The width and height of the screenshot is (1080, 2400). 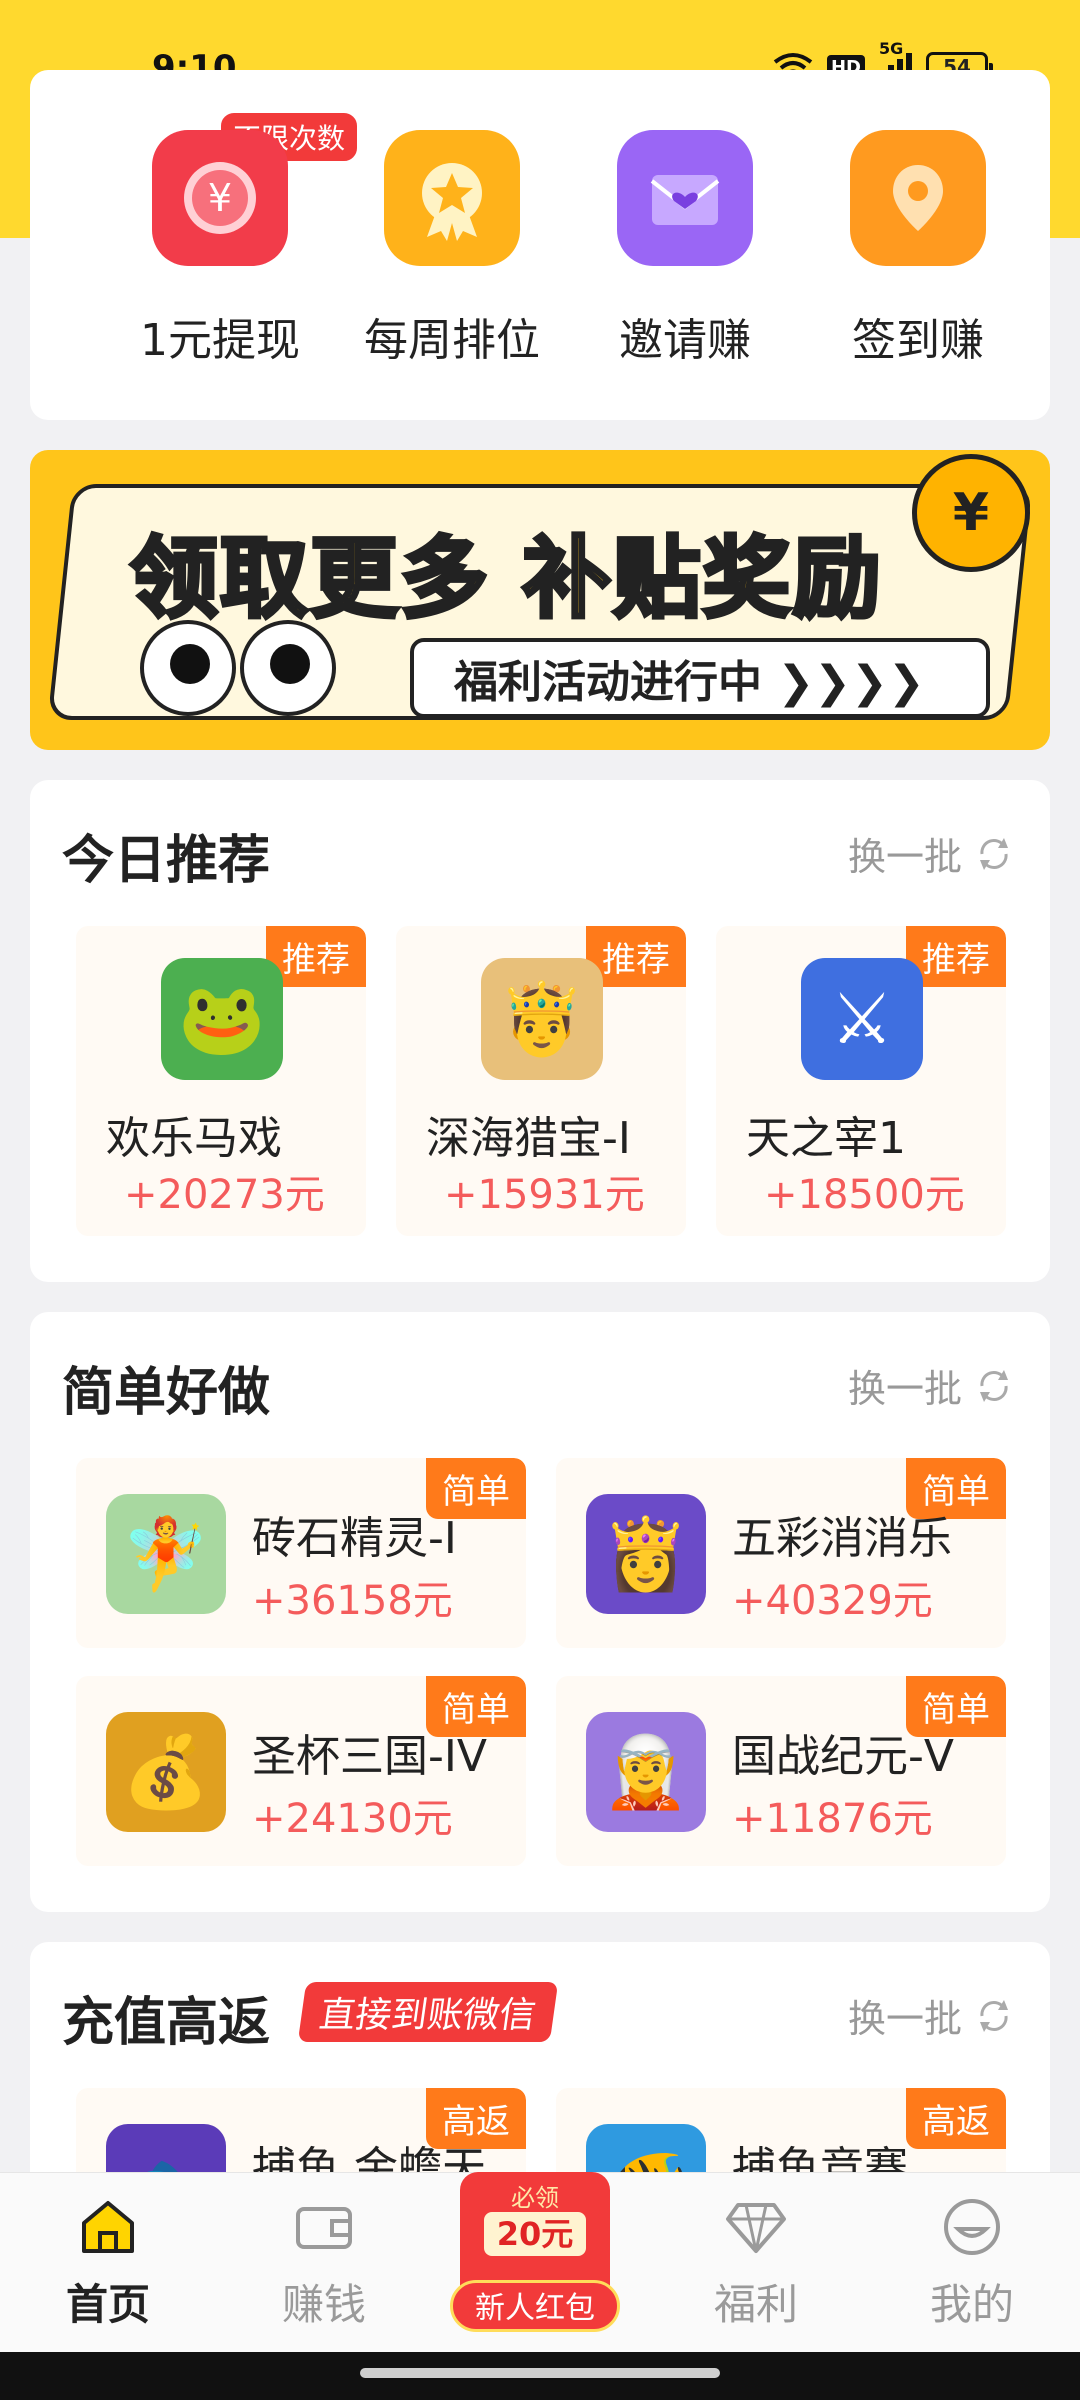 I want to click on game-icon: 💰, so click(x=166, y=1772).